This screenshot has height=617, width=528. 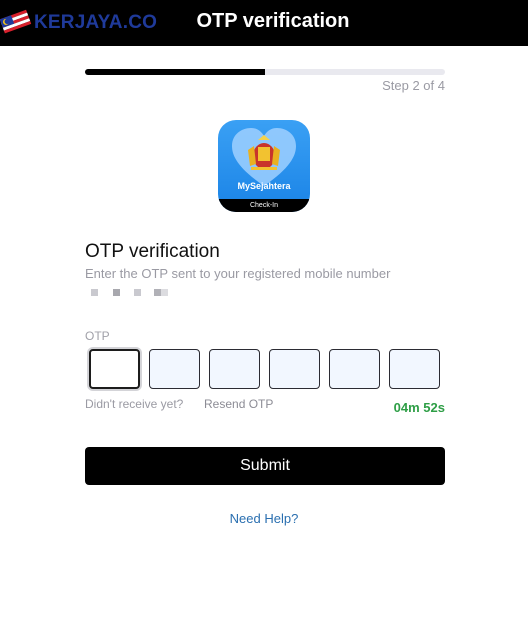 I want to click on page-header-title: OTP verification, so click(x=273, y=21).